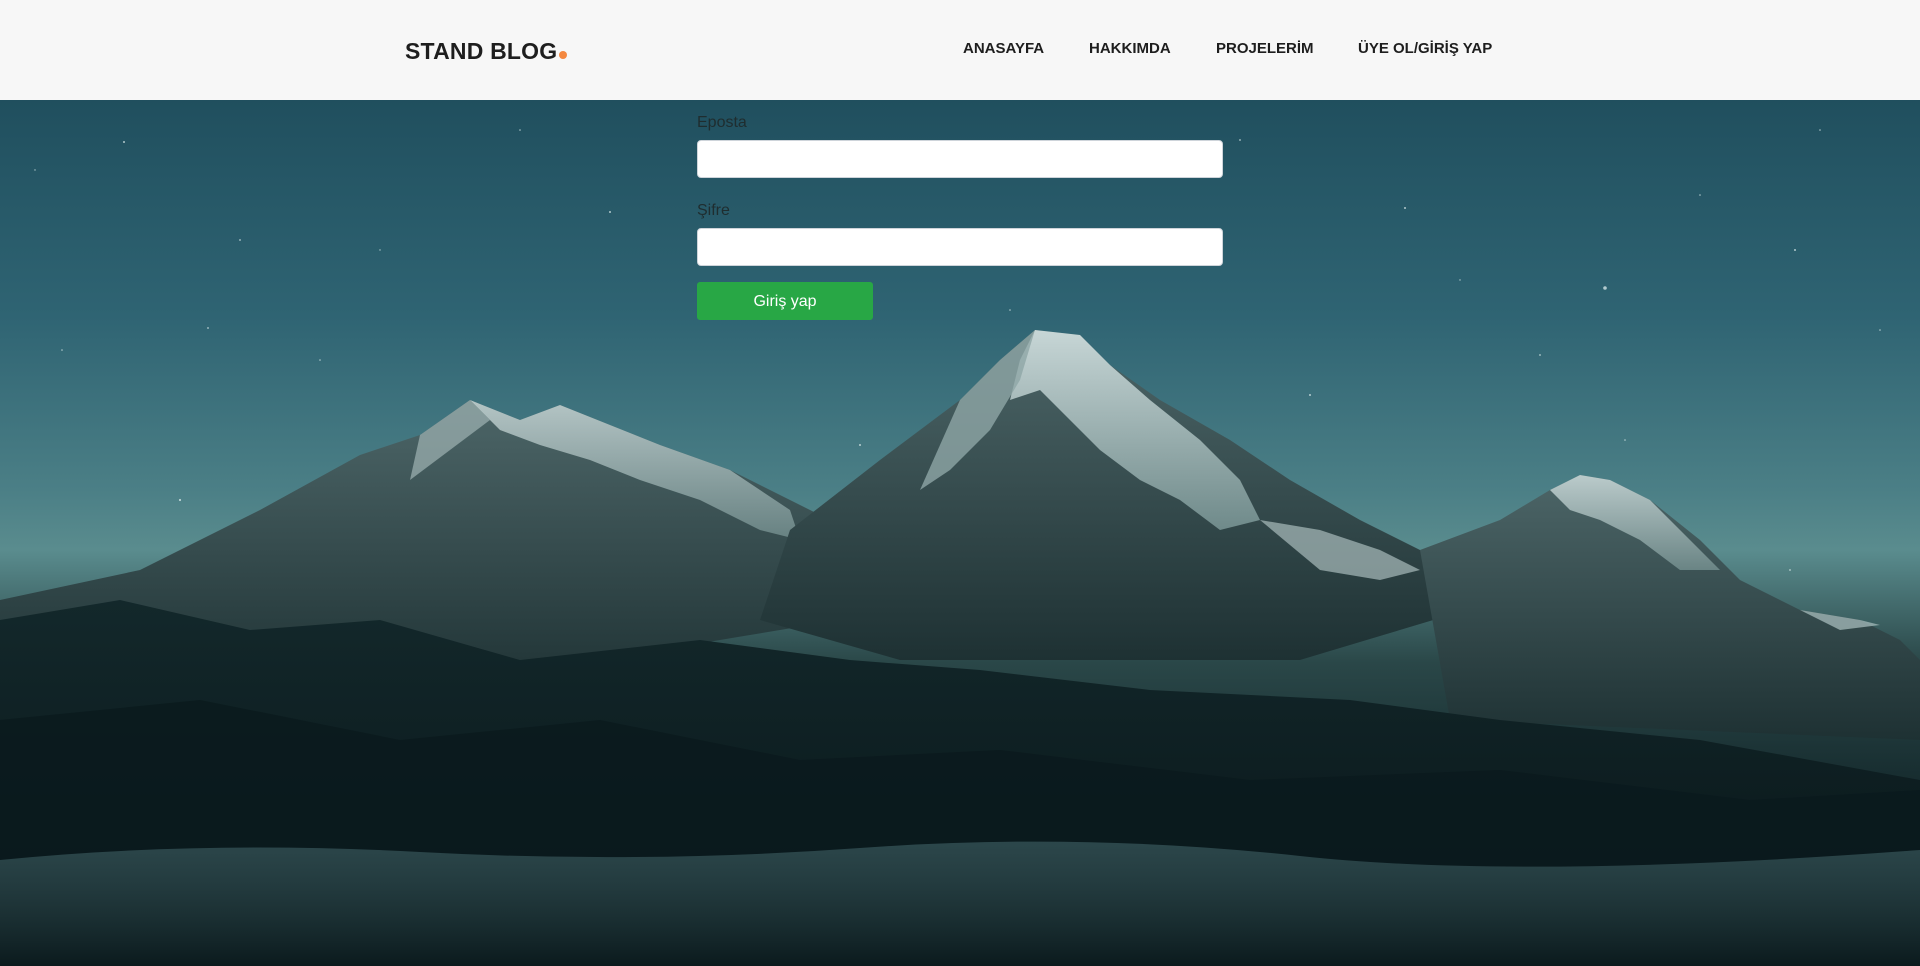 The image size is (1920, 966). Describe the element at coordinates (960, 217) in the screenshot. I see `login-form: Eposta Şifre Giriş yap` at that location.